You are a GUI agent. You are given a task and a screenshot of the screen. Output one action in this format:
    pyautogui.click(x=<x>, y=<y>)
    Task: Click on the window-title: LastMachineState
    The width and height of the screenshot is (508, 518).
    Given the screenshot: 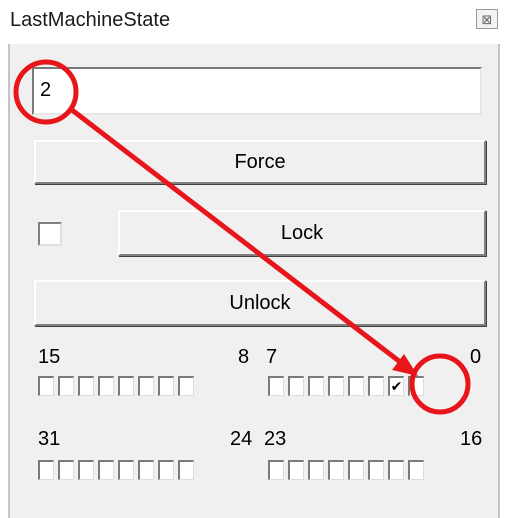 What is the action you would take?
    pyautogui.click(x=90, y=20)
    